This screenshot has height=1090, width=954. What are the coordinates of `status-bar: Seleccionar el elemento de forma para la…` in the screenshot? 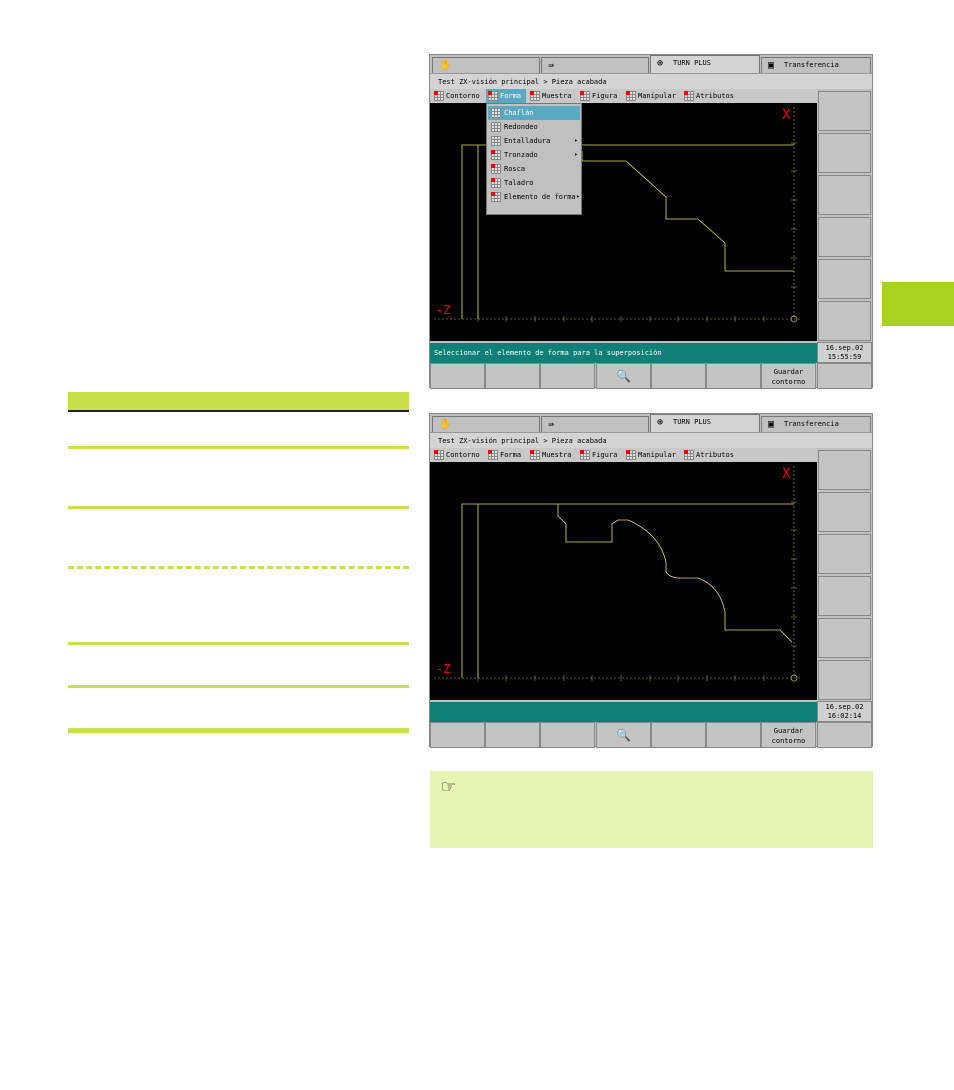 It's located at (623, 353).